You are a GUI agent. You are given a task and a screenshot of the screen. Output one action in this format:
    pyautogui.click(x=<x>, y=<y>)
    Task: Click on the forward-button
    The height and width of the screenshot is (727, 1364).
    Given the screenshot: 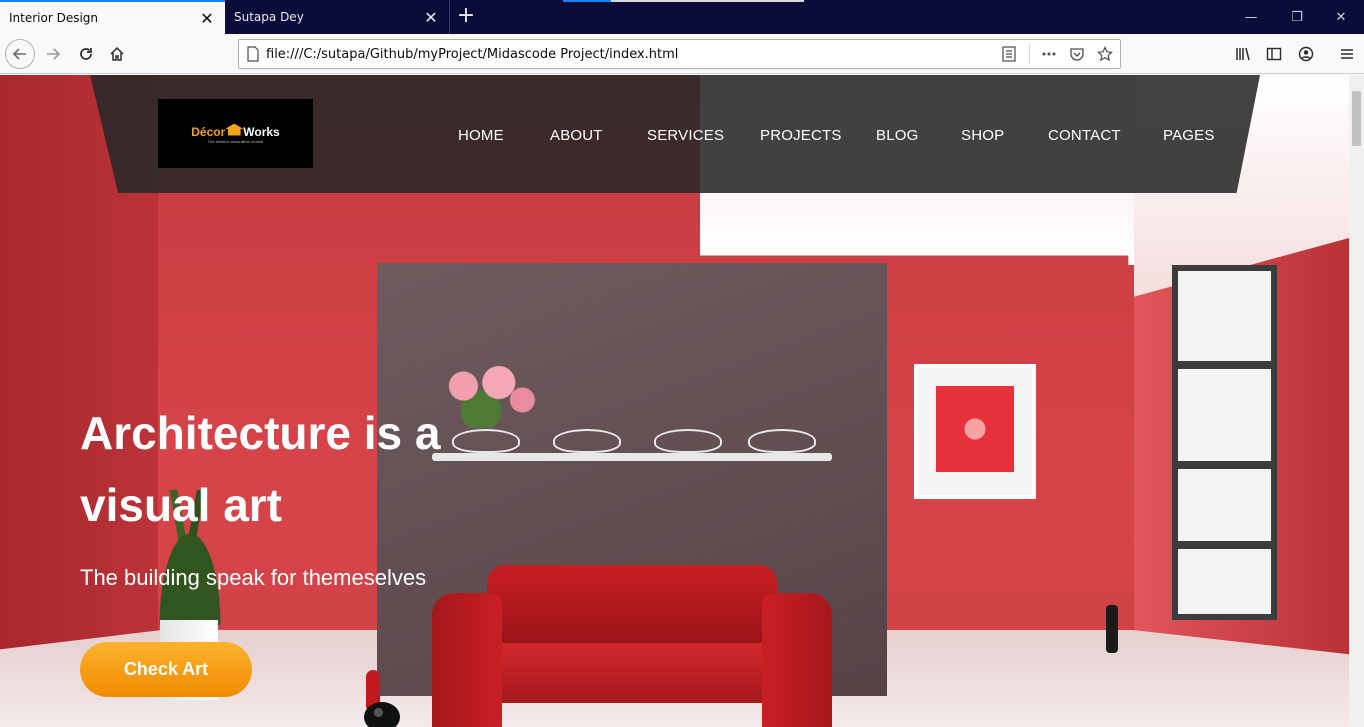 What is the action you would take?
    pyautogui.click(x=53, y=54)
    